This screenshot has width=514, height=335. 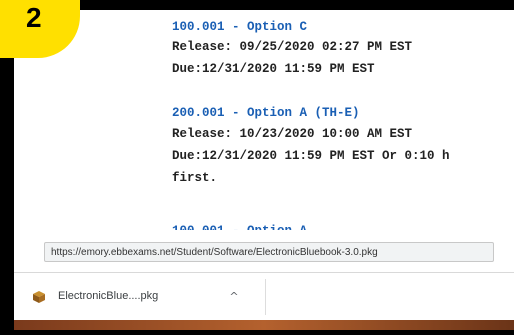 What do you see at coordinates (292, 47) in the screenshot?
I see `release-date-option-c: Release: 09/25/2020 02:27 PM EST` at bounding box center [292, 47].